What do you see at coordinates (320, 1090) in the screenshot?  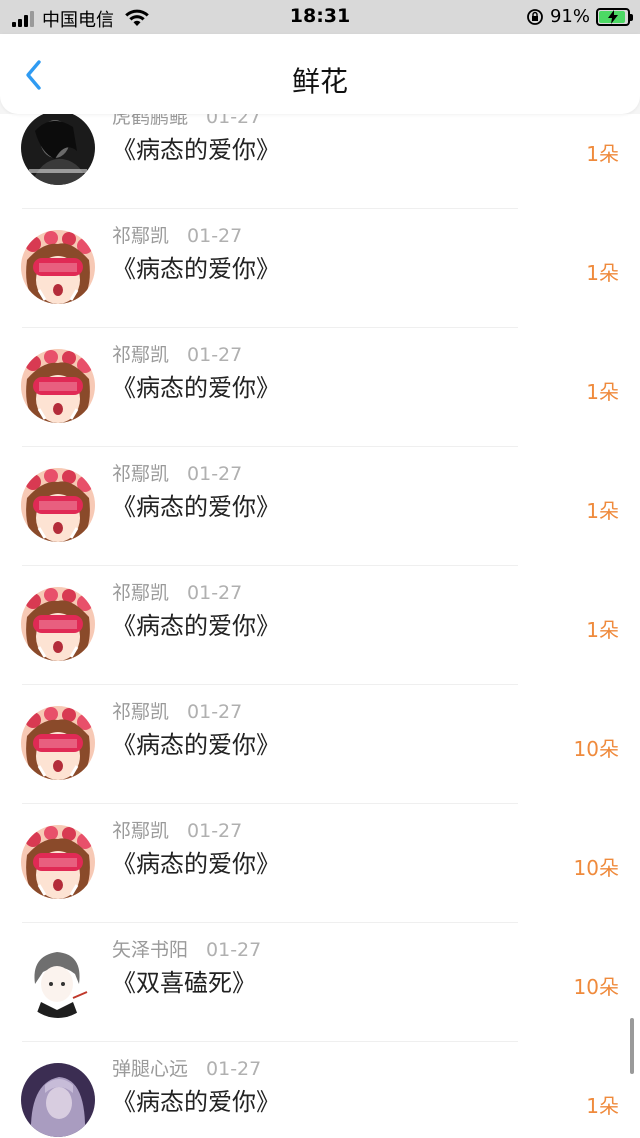 I see `list-item: 弹腿心远 01-27 《病态的爱你》 1朵` at bounding box center [320, 1090].